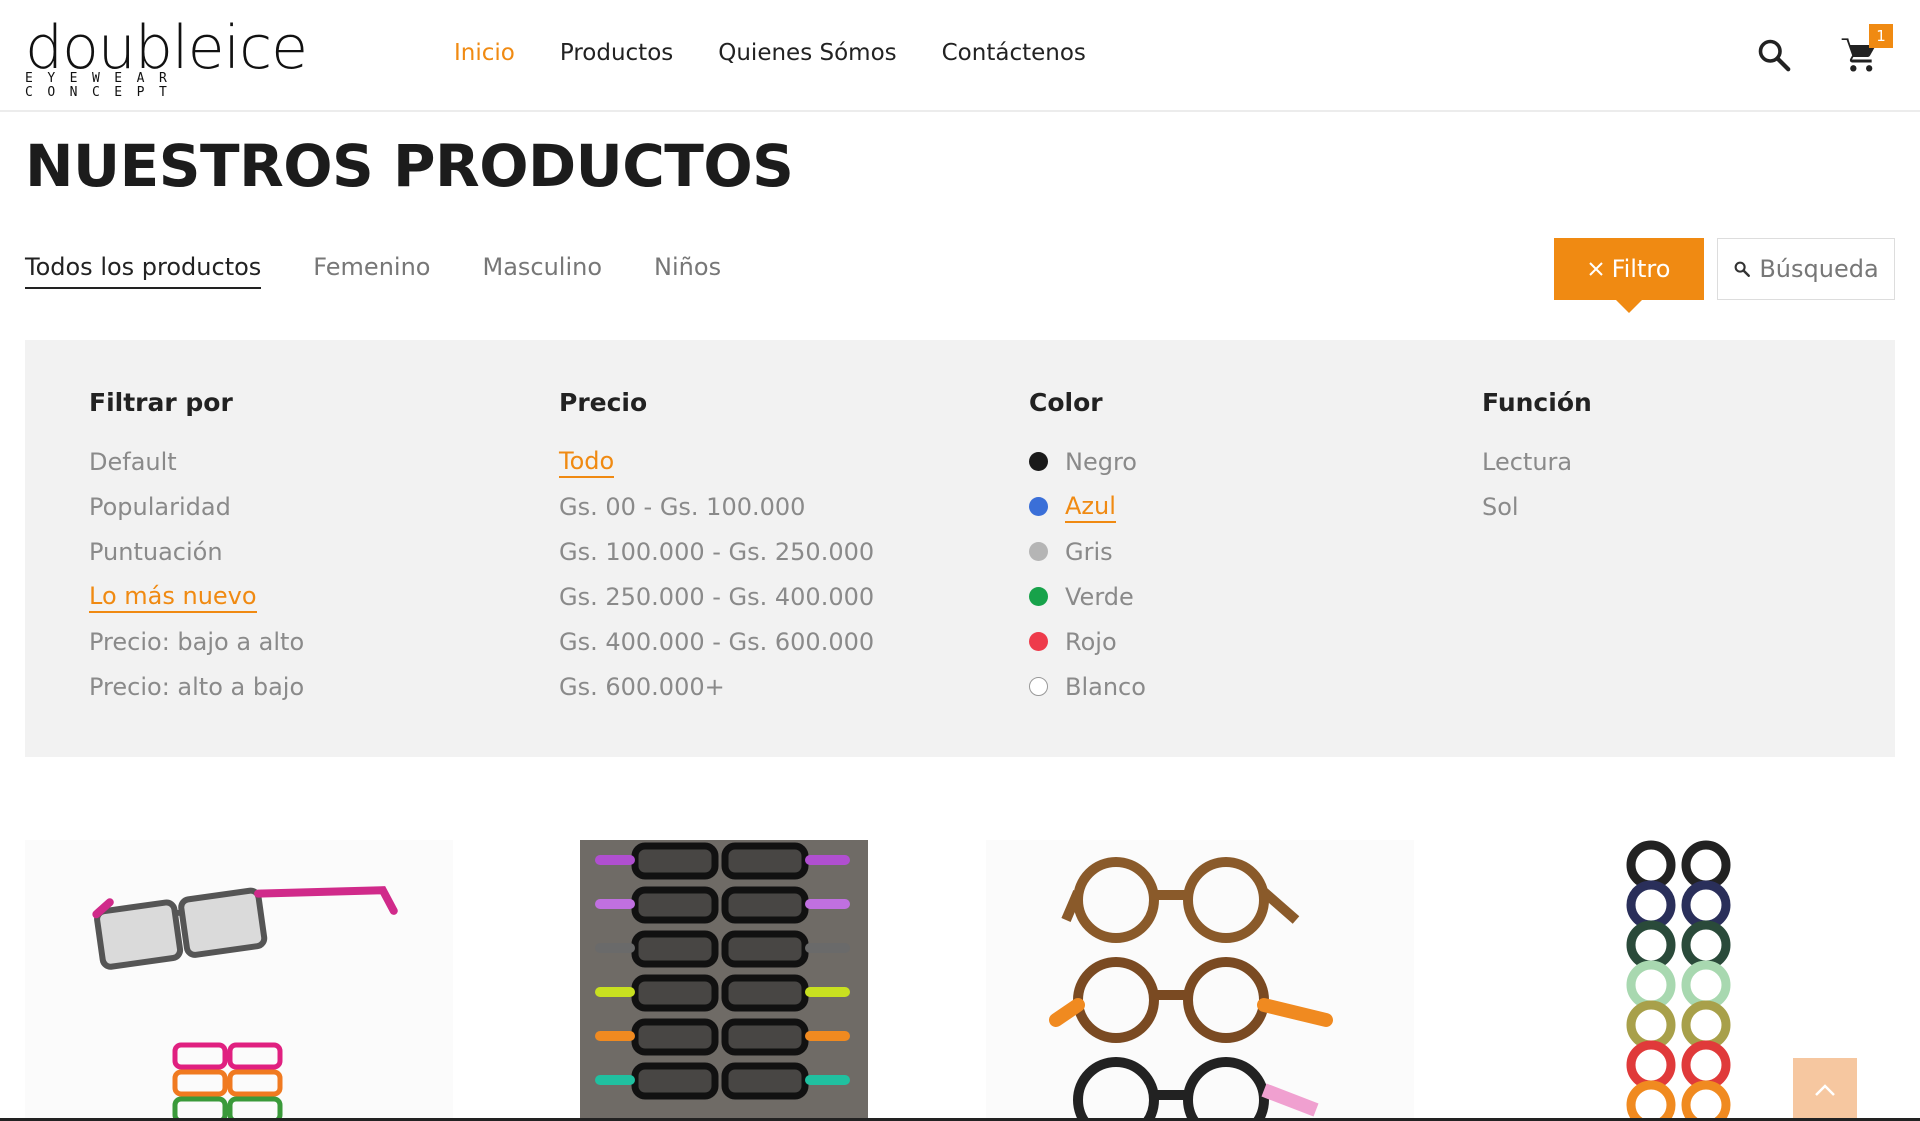 Image resolution: width=1920 pixels, height=1121 pixels. Describe the element at coordinates (1641, 269) in the screenshot. I see `filter-button-label: Filtro` at that location.